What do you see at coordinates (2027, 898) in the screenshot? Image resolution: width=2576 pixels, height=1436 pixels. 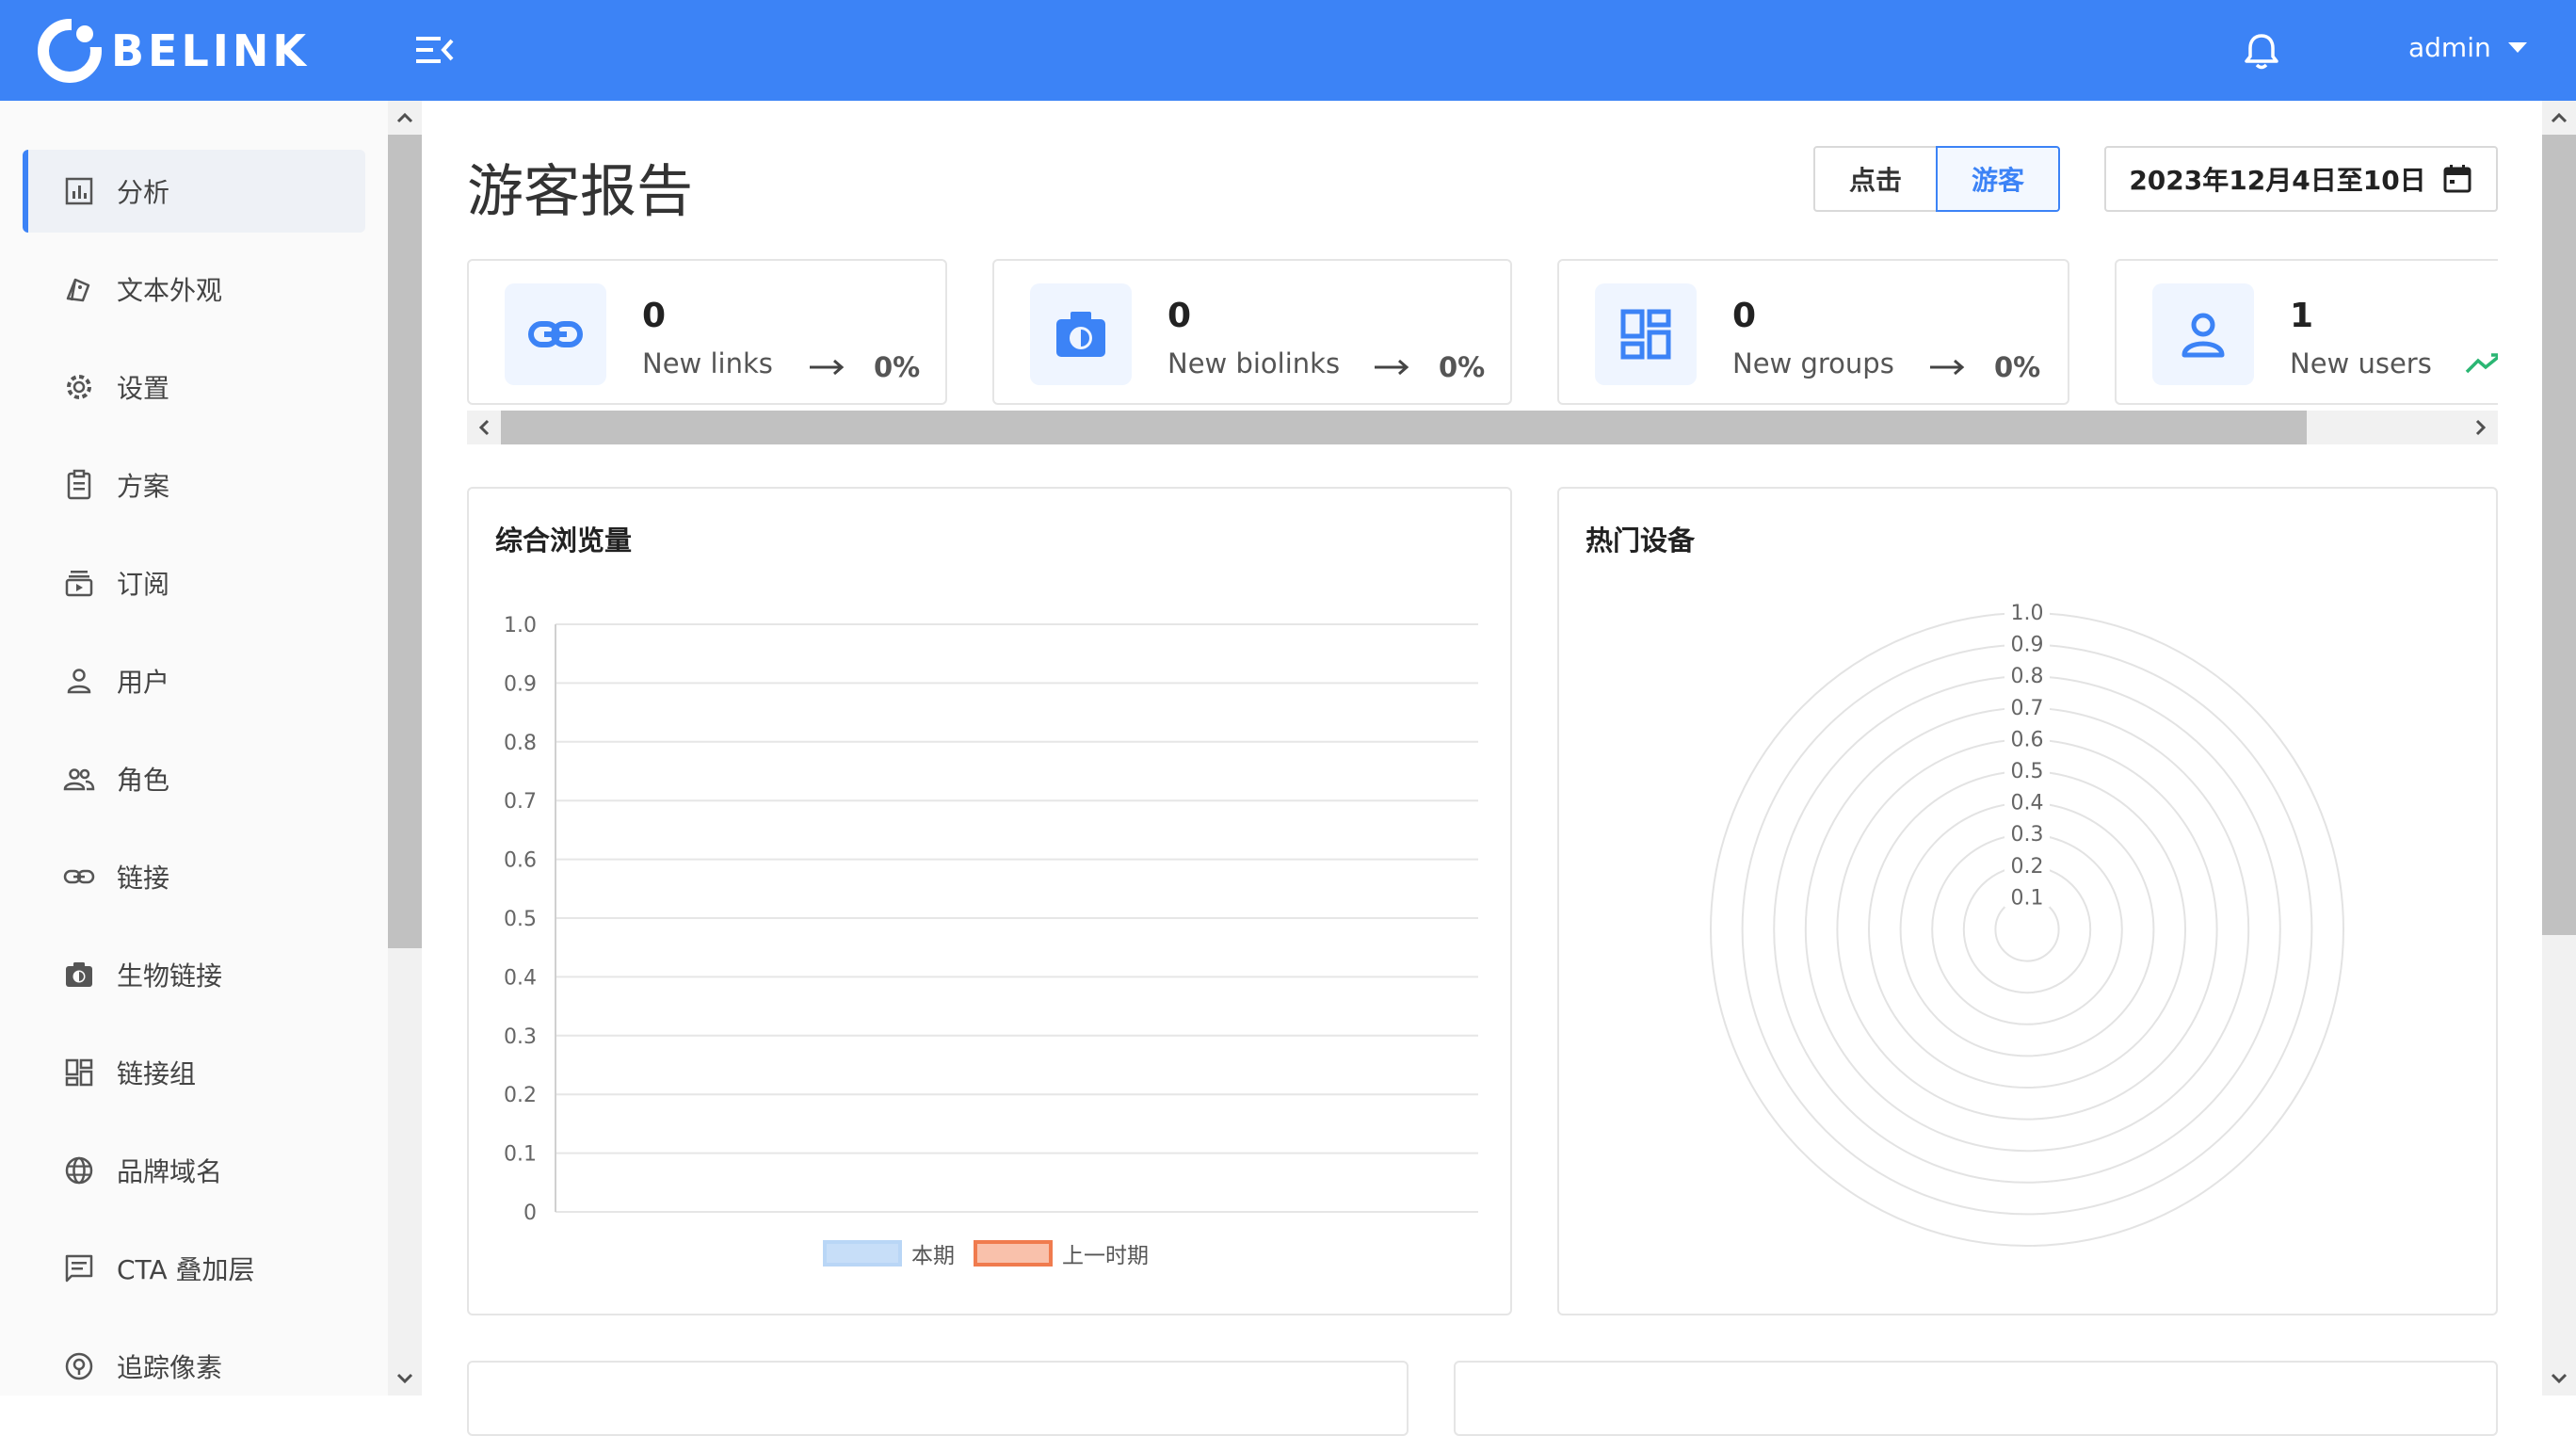 I see `r-tick-label: 0.1` at bounding box center [2027, 898].